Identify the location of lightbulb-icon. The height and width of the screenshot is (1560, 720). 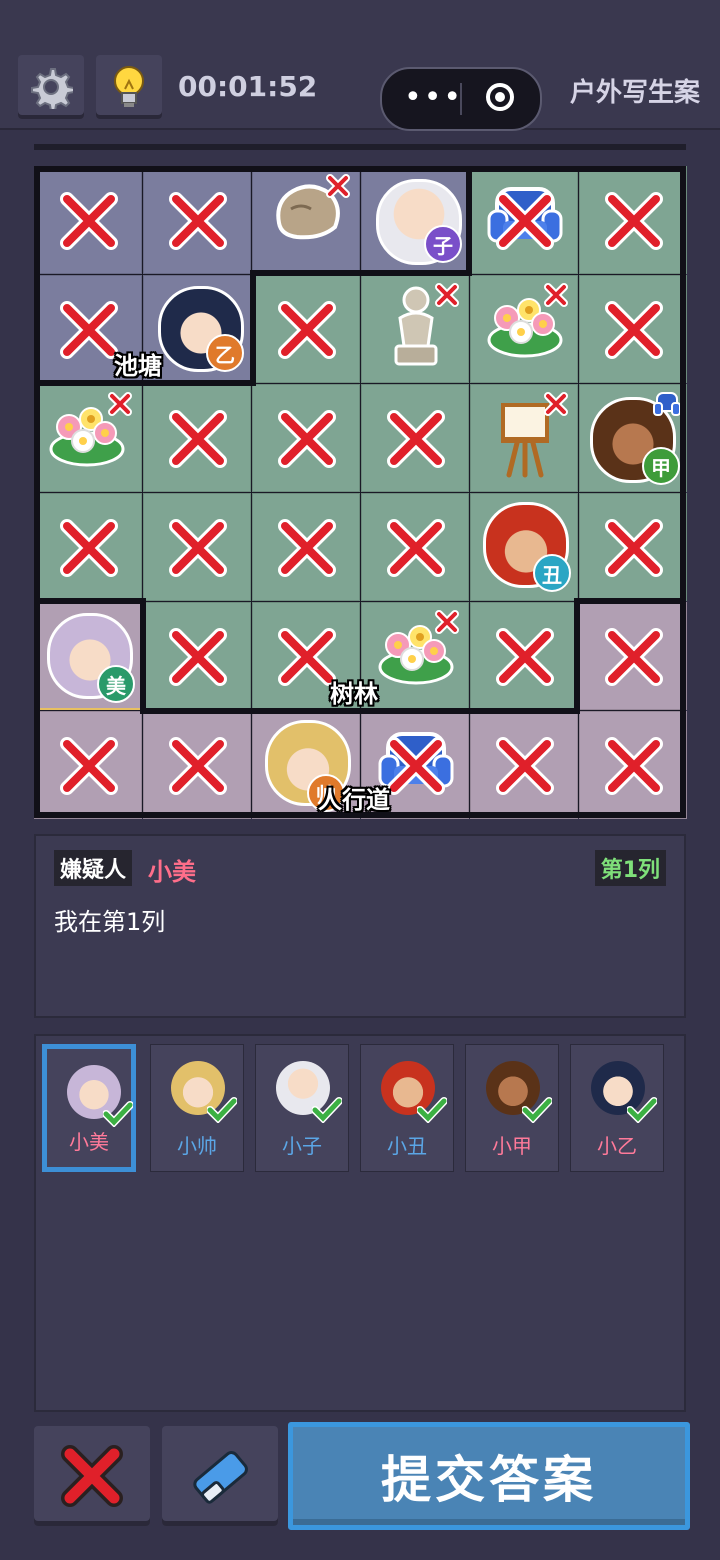
(129, 86).